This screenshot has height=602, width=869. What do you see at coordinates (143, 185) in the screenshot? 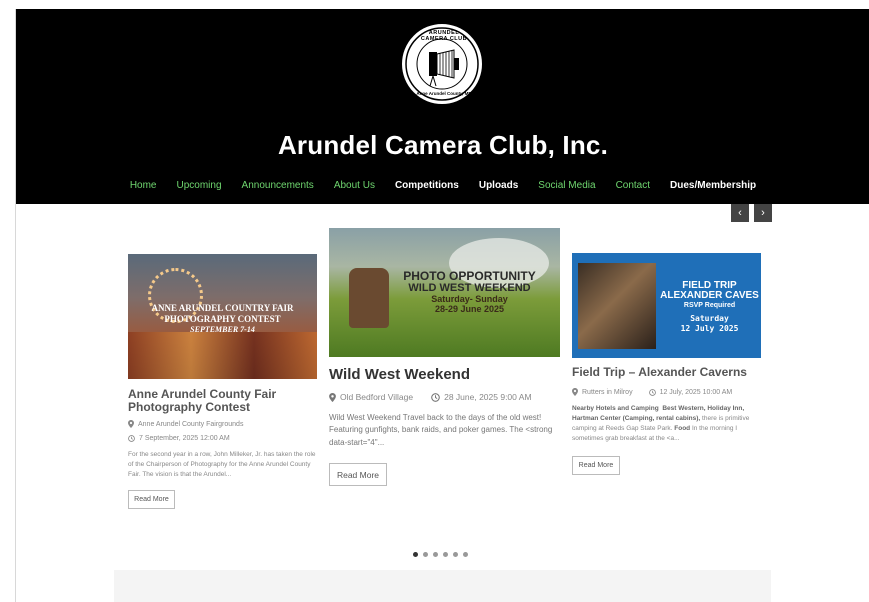
I see `nav-item-home: Home` at bounding box center [143, 185].